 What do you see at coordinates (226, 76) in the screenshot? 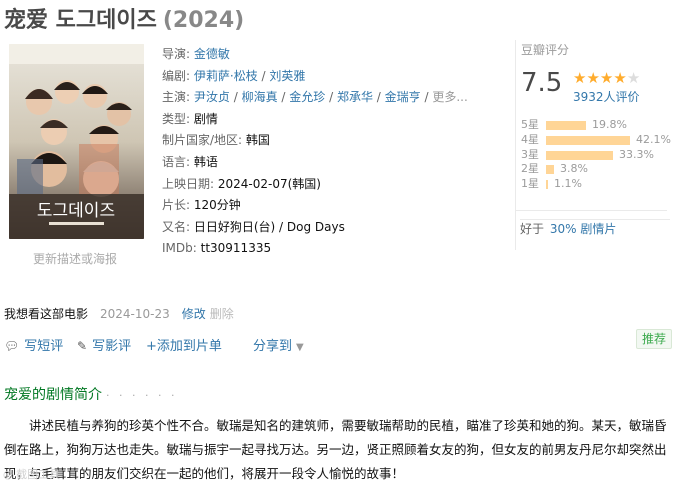
I see `writer-link: 伊莉萨·松枝` at bounding box center [226, 76].